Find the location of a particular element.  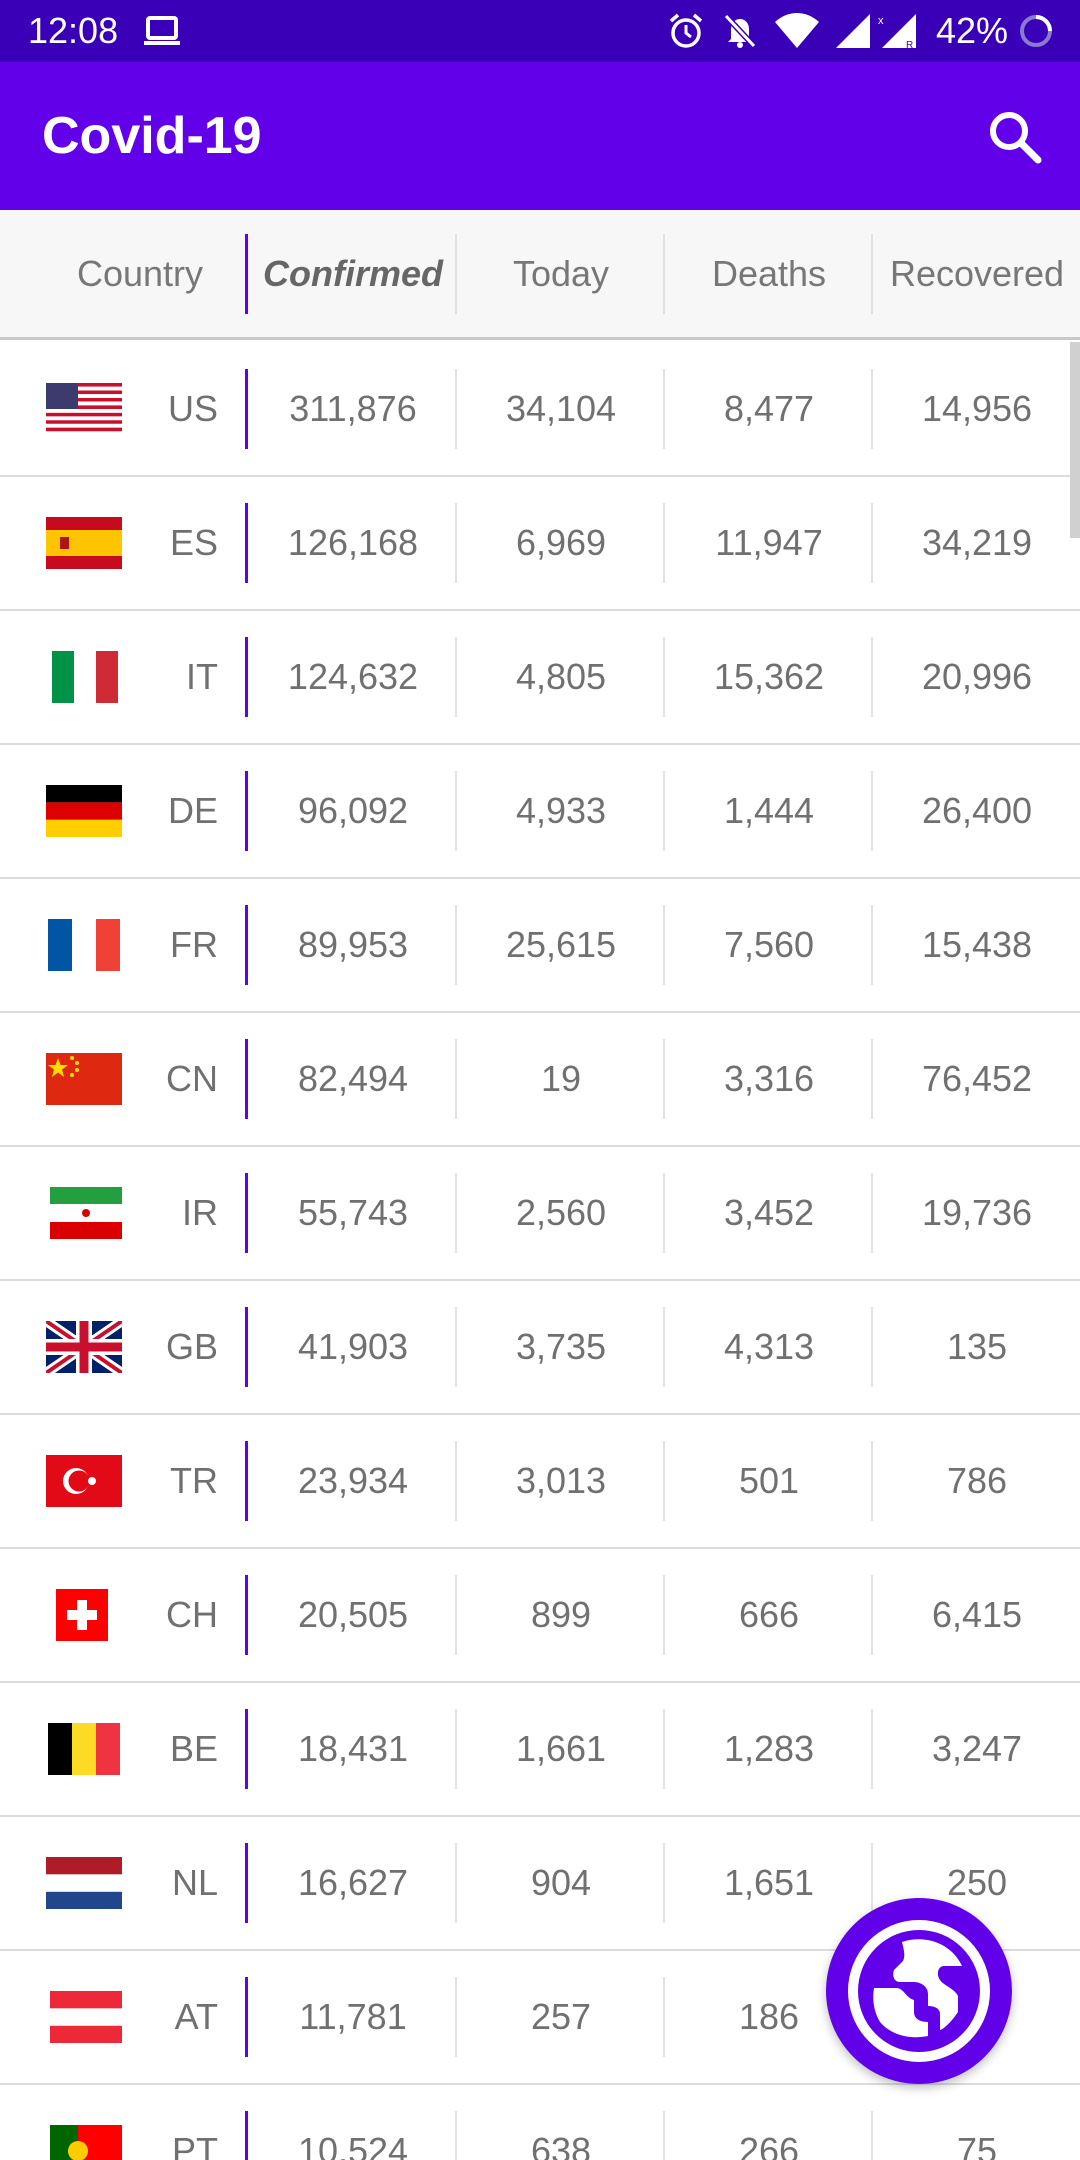

column-header-deaths: Deaths is located at coordinates (769, 273).